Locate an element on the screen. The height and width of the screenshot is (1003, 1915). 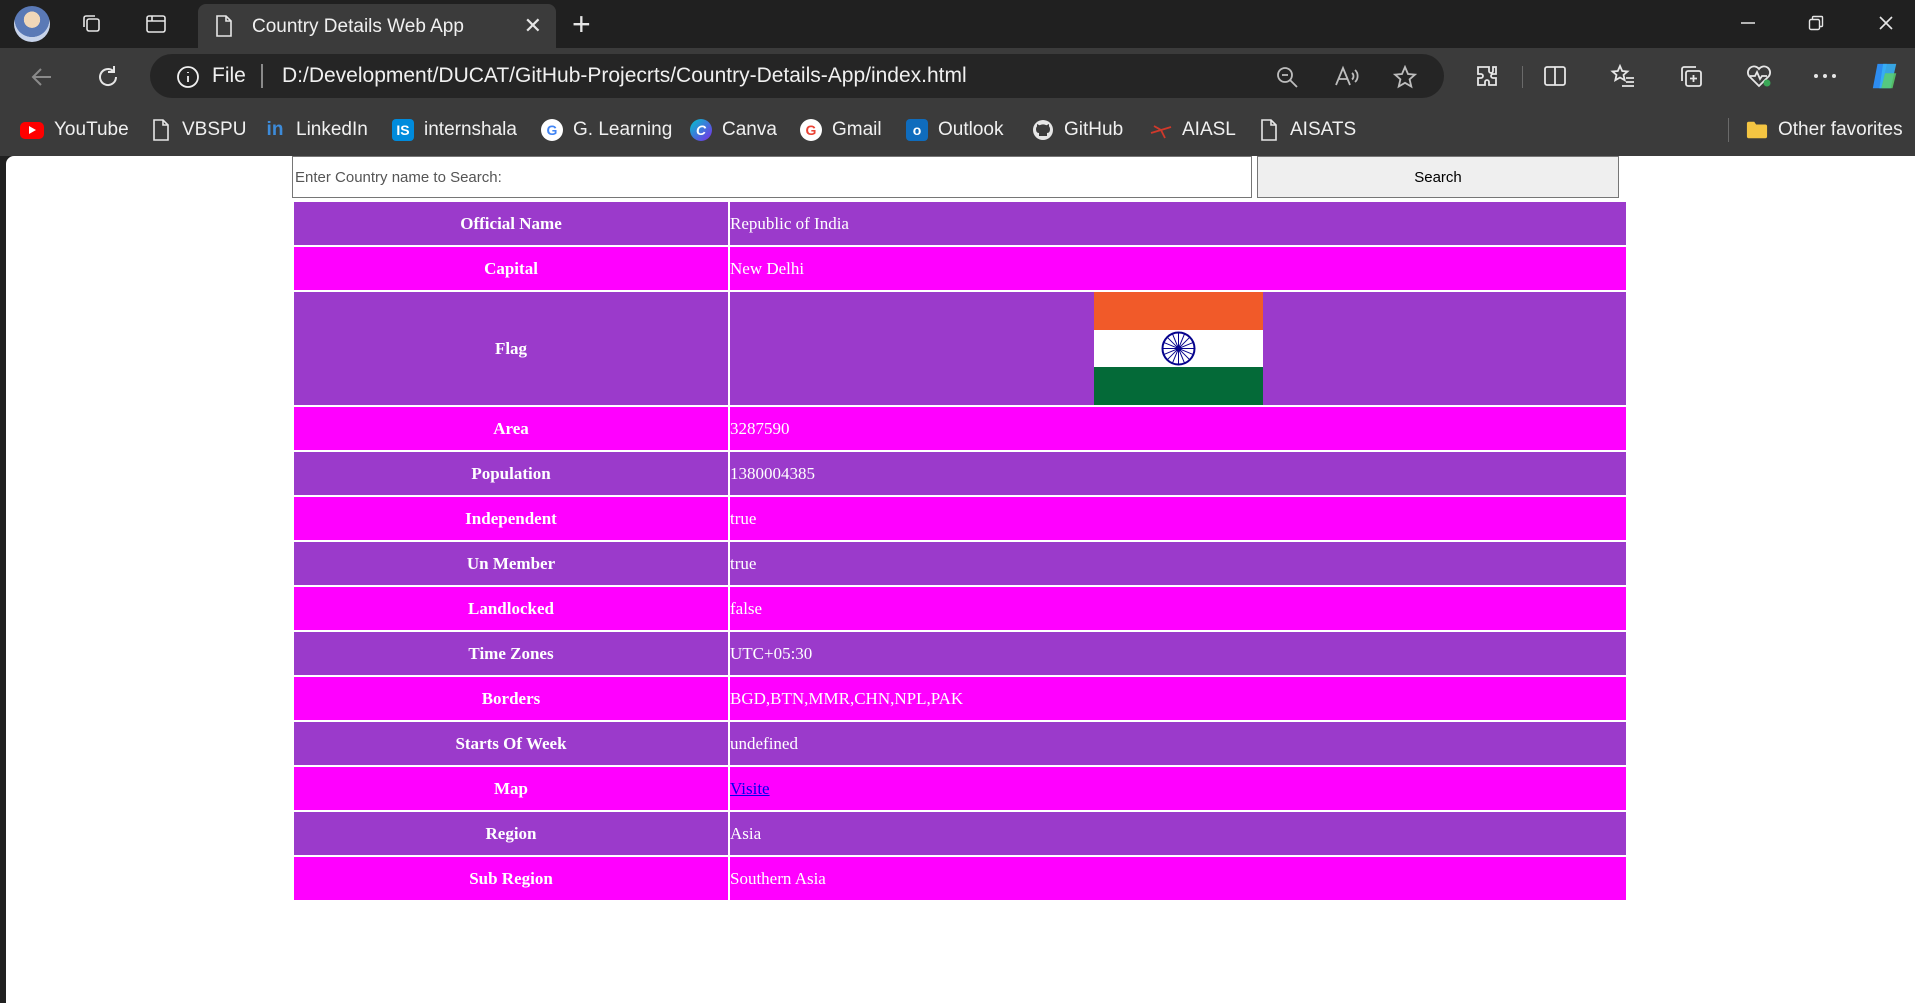
bookmark-outlook: o Outlook is located at coordinates (954, 130).